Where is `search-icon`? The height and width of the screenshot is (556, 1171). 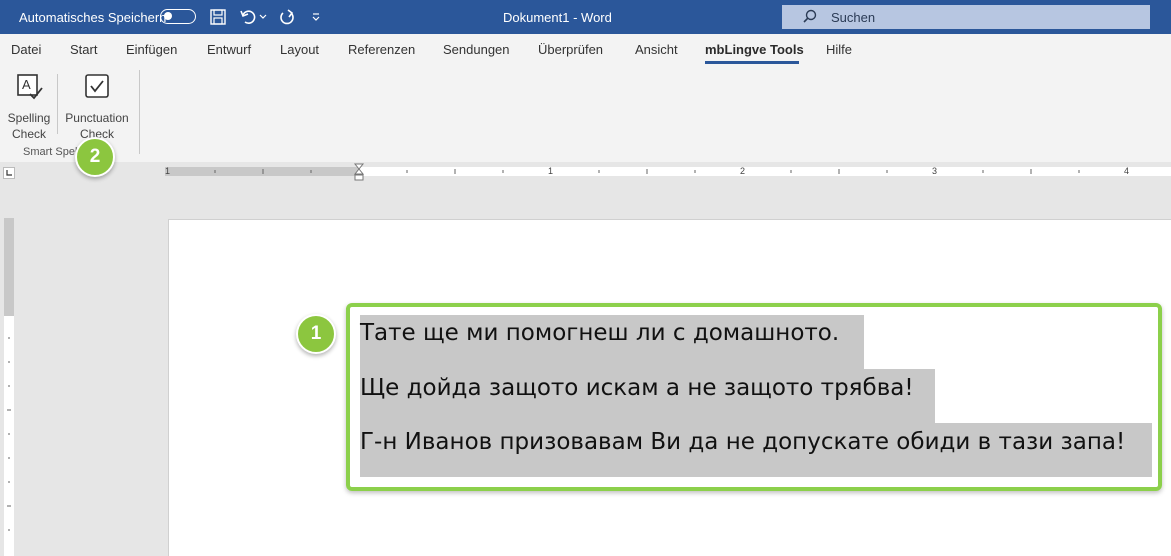 search-icon is located at coordinates (810, 18).